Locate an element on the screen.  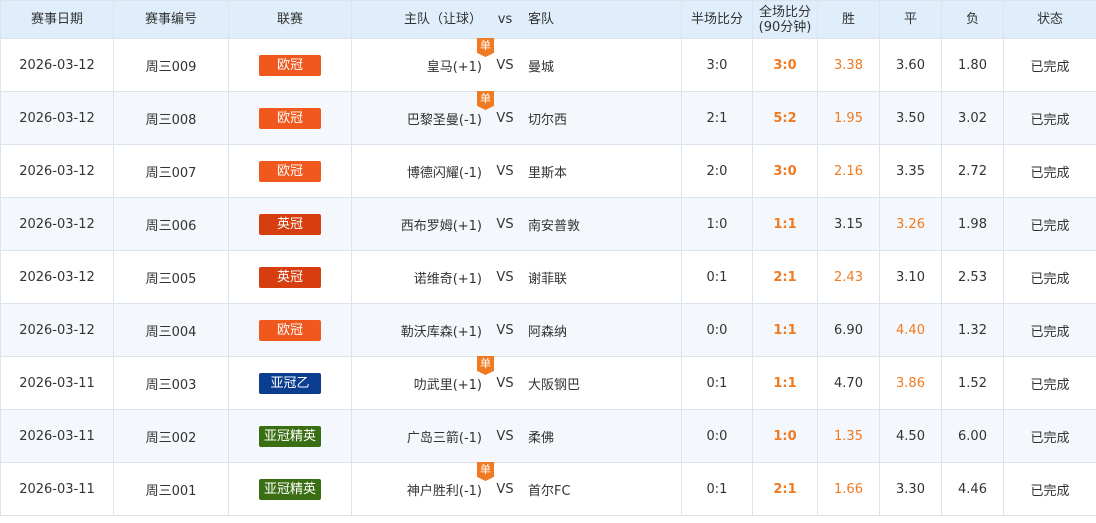
odds-lose: 1.98 is located at coordinates (972, 224).